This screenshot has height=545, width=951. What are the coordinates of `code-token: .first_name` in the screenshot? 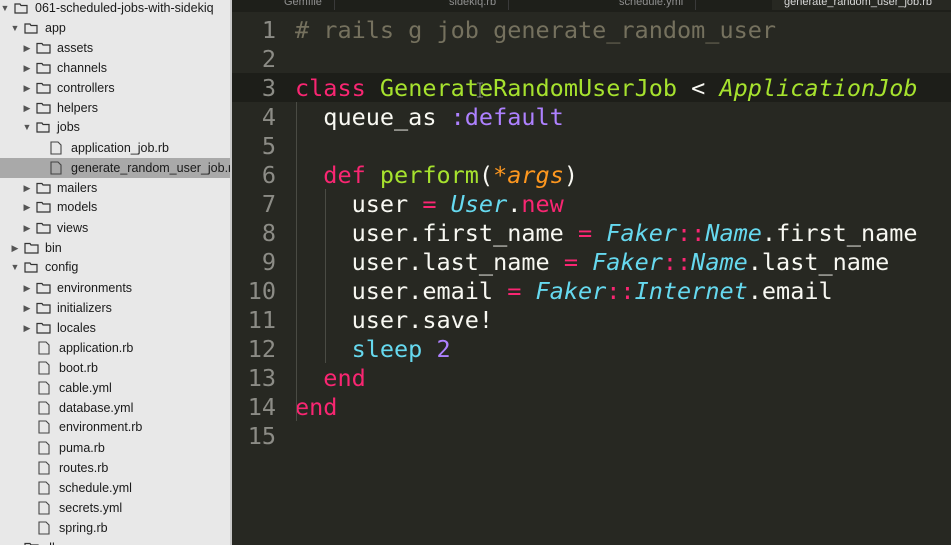 It's located at (839, 232).